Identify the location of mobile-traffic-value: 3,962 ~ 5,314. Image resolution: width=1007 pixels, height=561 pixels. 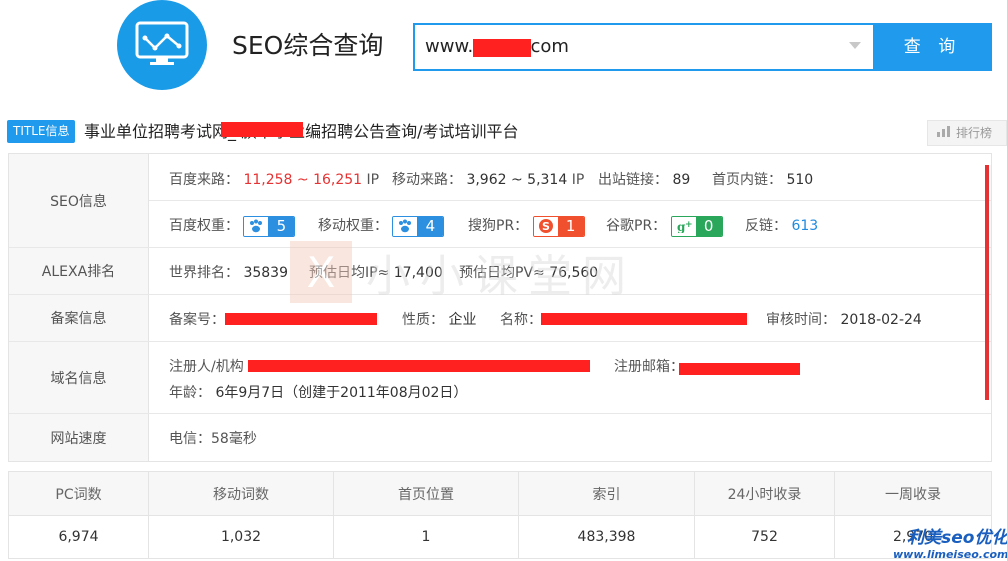
(517, 180).